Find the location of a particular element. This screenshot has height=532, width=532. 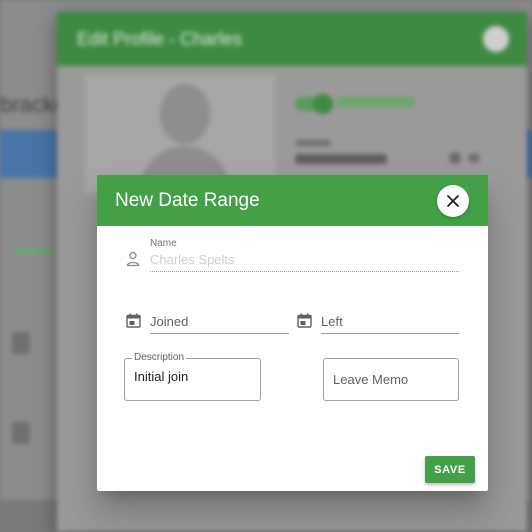

background-left-nav-highlight is located at coordinates (30, 154).